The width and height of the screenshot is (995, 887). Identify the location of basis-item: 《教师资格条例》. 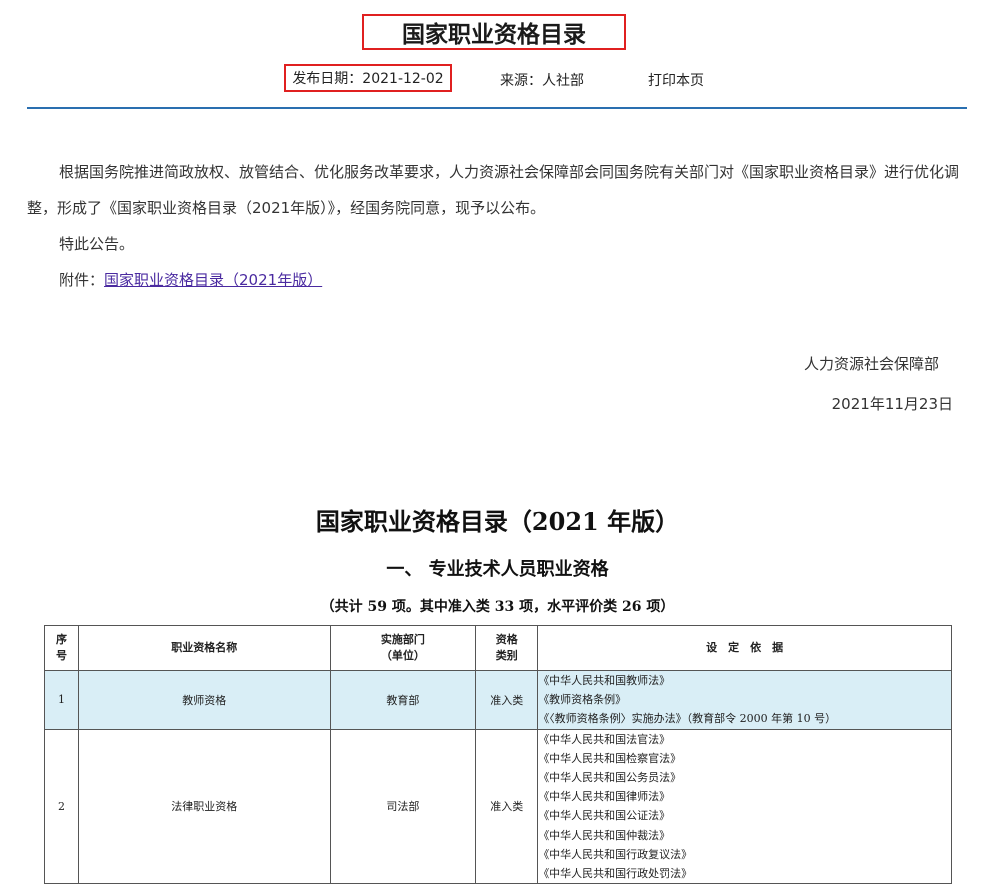
(582, 700).